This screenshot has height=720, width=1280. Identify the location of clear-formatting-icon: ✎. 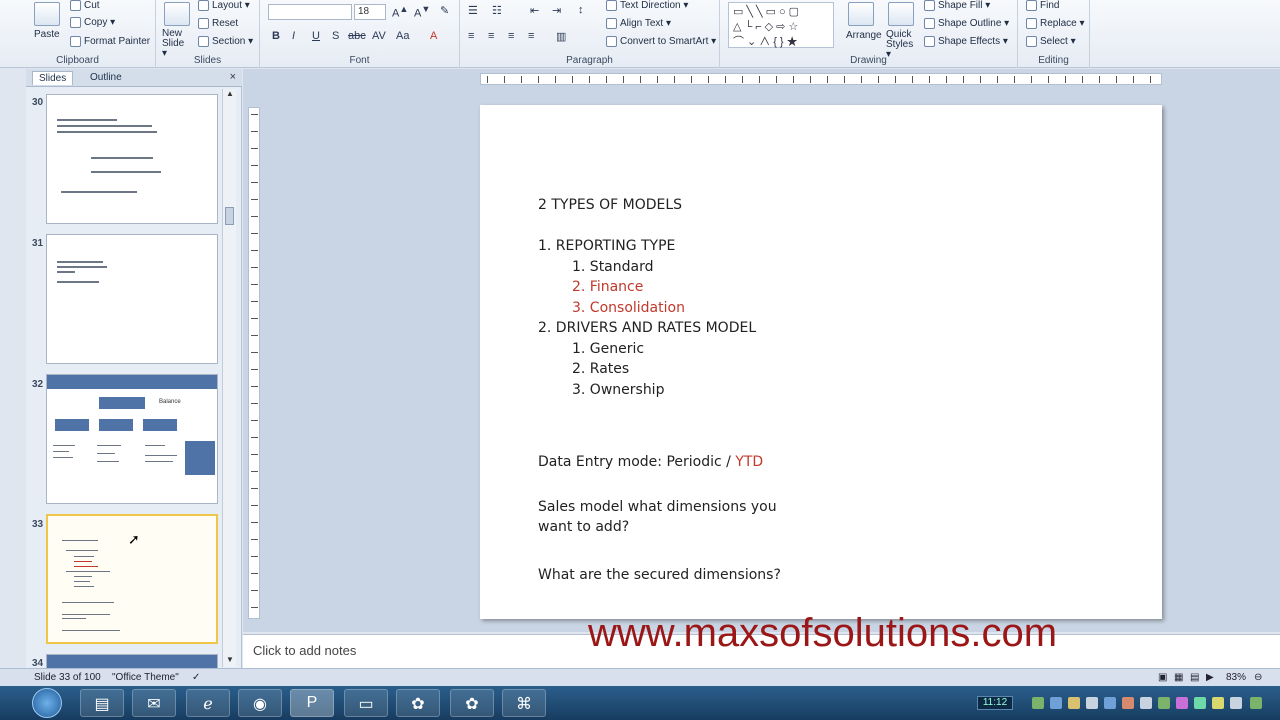
(444, 10).